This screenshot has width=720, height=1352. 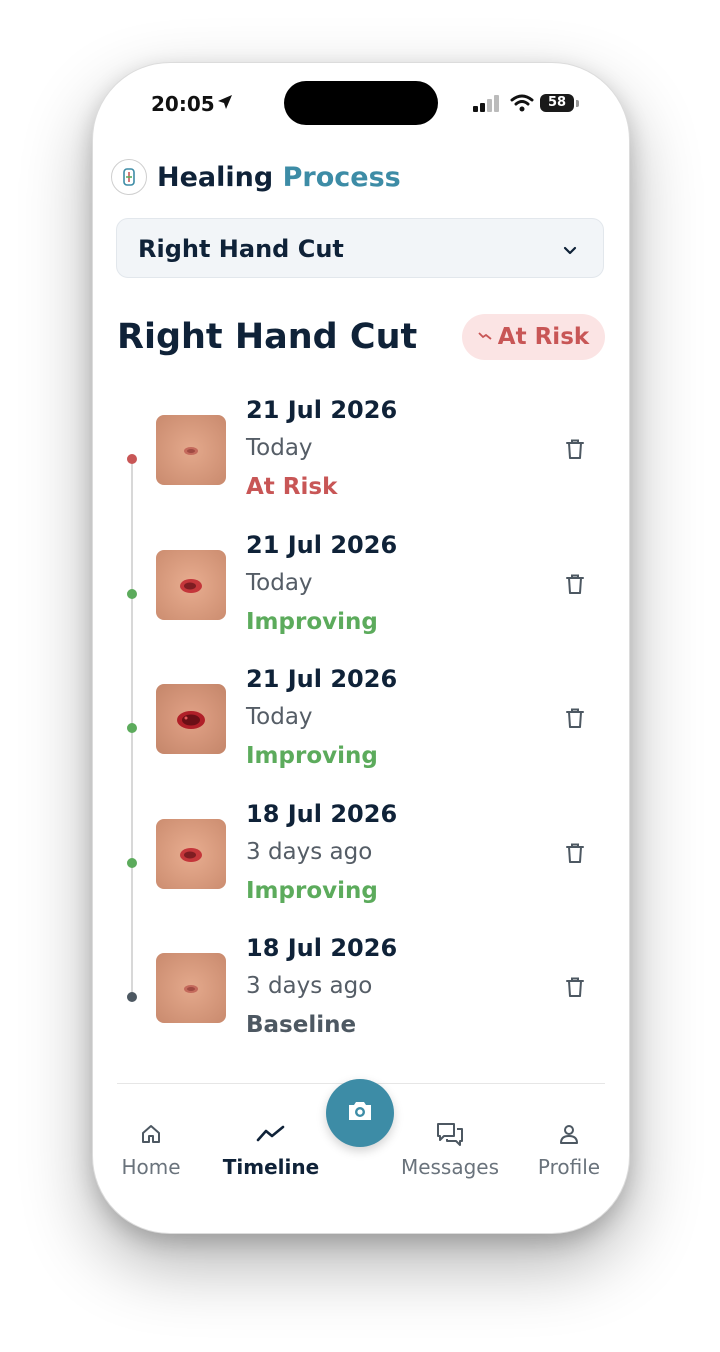 What do you see at coordinates (360, 248) in the screenshot?
I see `wound-selector-dropdown: Right Hand Cut` at bounding box center [360, 248].